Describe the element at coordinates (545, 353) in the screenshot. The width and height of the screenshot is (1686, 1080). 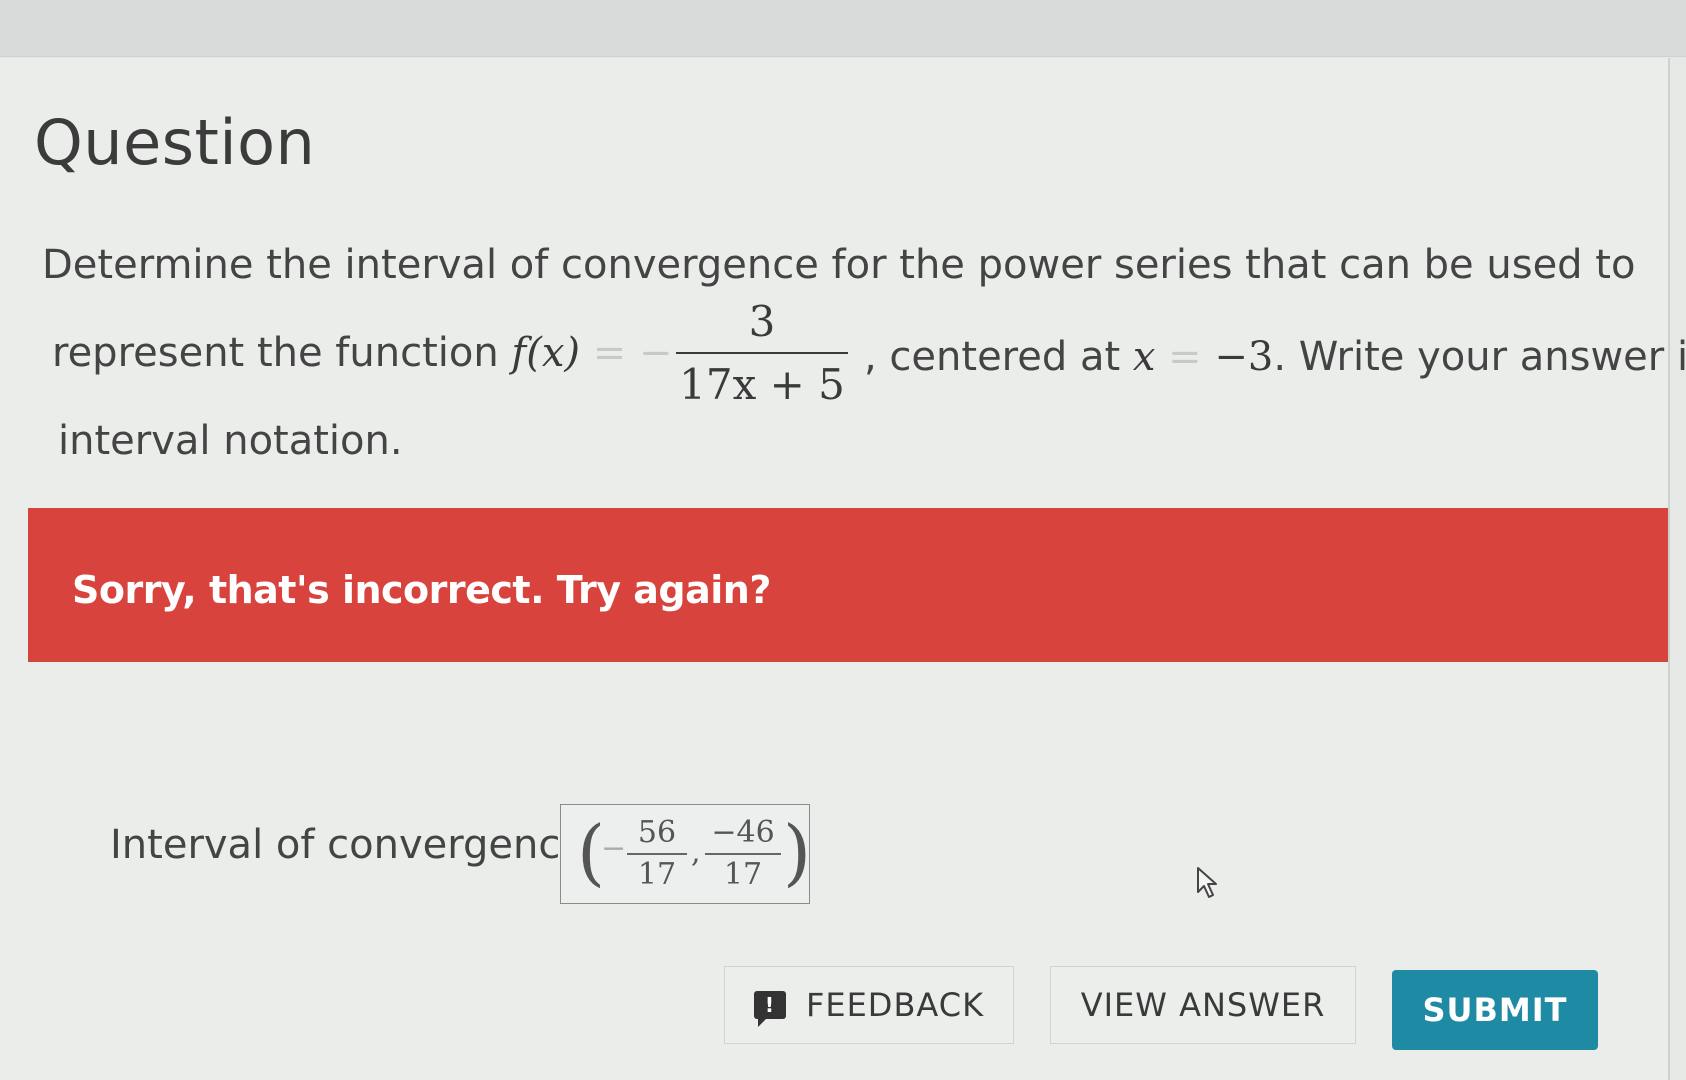
I see `function-name: f(x)` at that location.